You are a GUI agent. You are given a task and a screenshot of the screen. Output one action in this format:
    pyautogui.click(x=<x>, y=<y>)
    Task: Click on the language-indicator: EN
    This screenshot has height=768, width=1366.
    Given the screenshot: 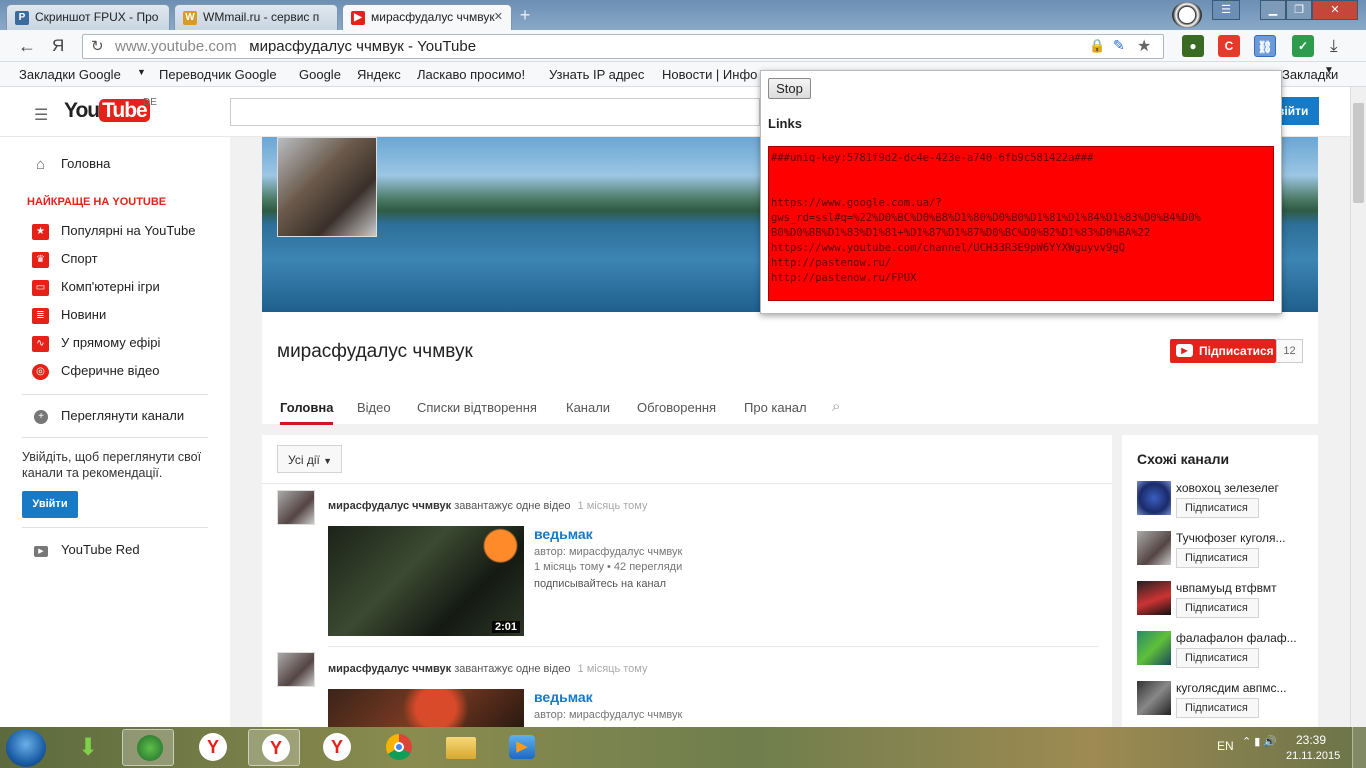 What is the action you would take?
    pyautogui.click(x=1225, y=746)
    